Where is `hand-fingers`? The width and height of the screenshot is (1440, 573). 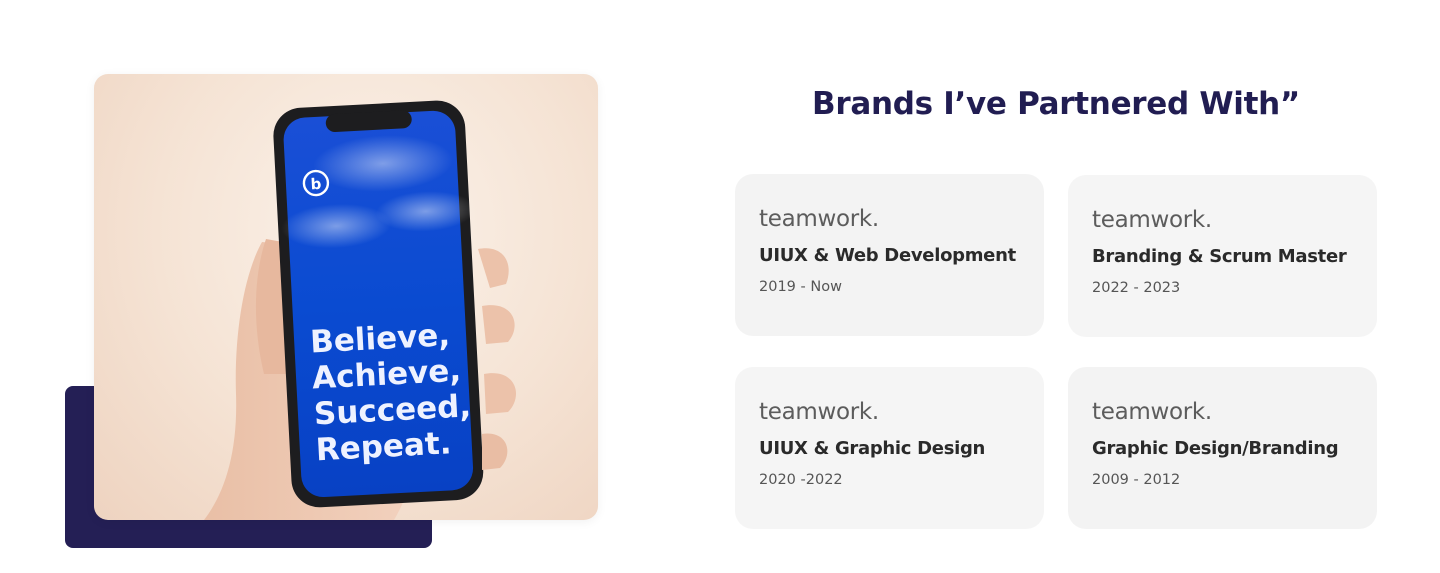 hand-fingers is located at coordinates (493, 268).